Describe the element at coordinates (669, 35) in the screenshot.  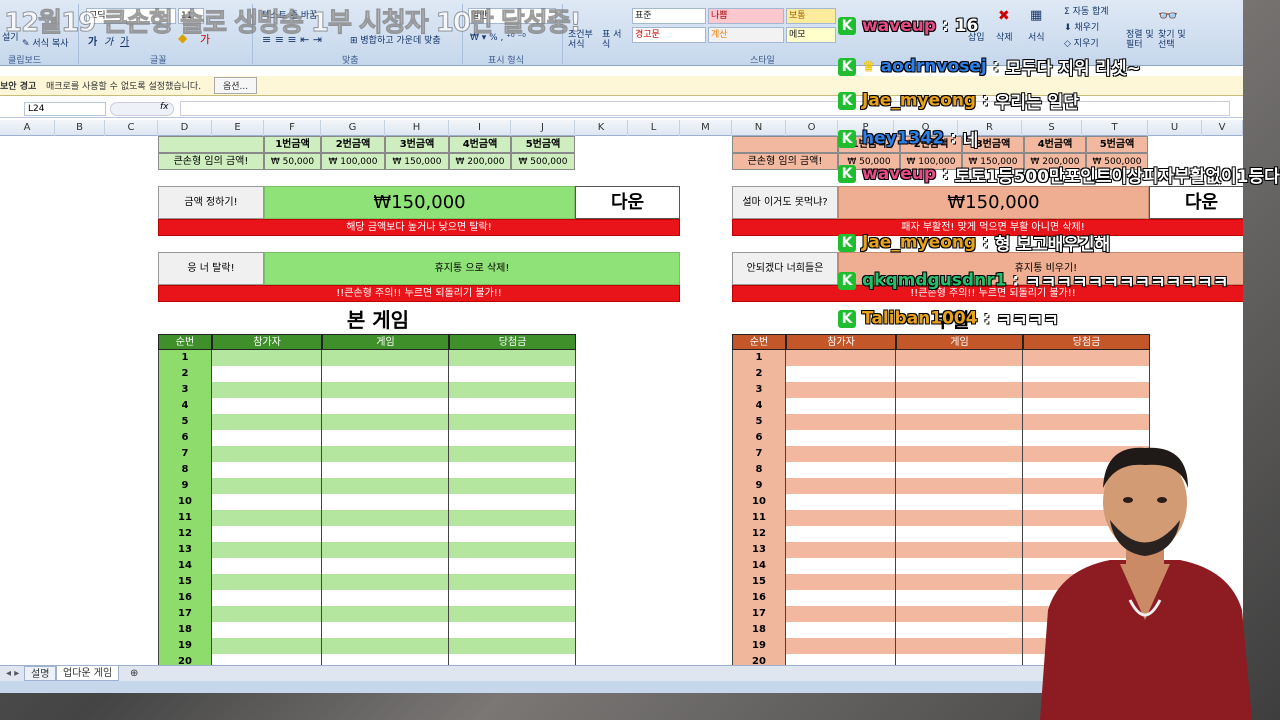
I see `style-warning: 경고문` at that location.